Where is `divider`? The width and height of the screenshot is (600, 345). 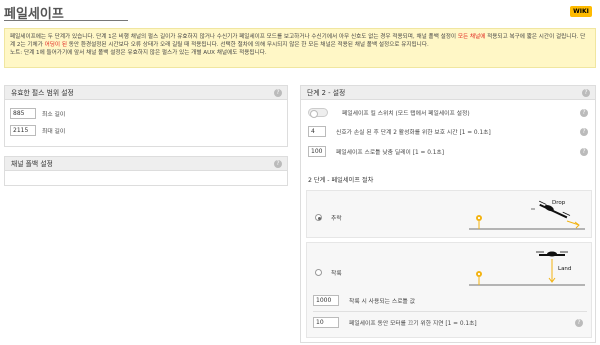
divider is located at coordinates (450, 311).